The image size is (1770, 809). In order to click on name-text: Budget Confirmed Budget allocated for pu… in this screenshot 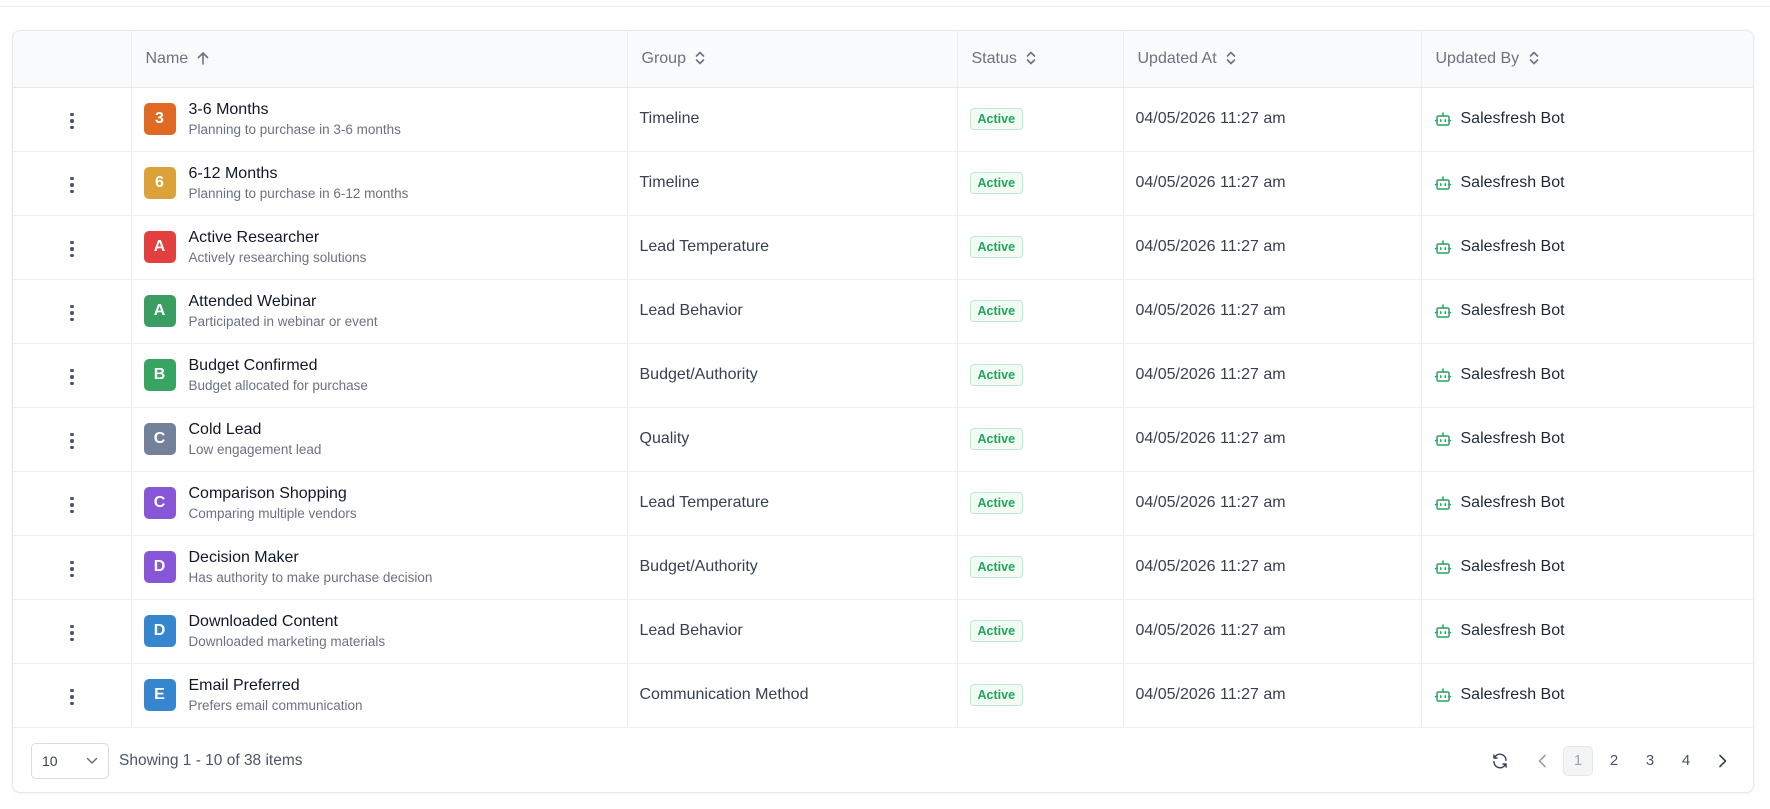, I will do `click(278, 375)`.